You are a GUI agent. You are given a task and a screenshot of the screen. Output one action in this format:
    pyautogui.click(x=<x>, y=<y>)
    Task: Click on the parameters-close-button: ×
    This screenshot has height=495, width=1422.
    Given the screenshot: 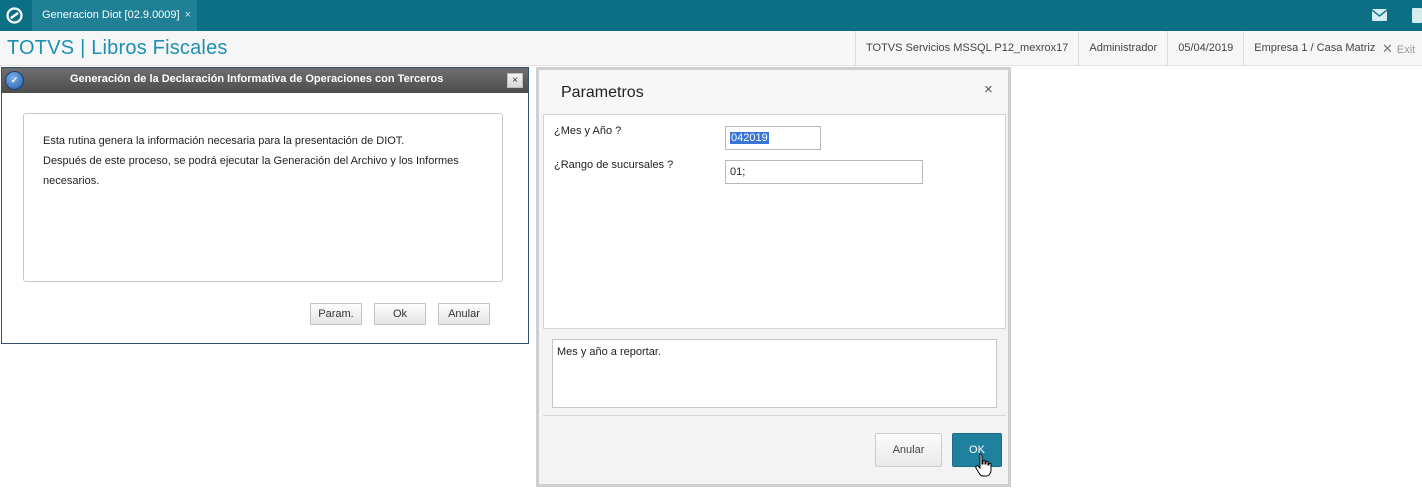 What is the action you would take?
    pyautogui.click(x=988, y=89)
    